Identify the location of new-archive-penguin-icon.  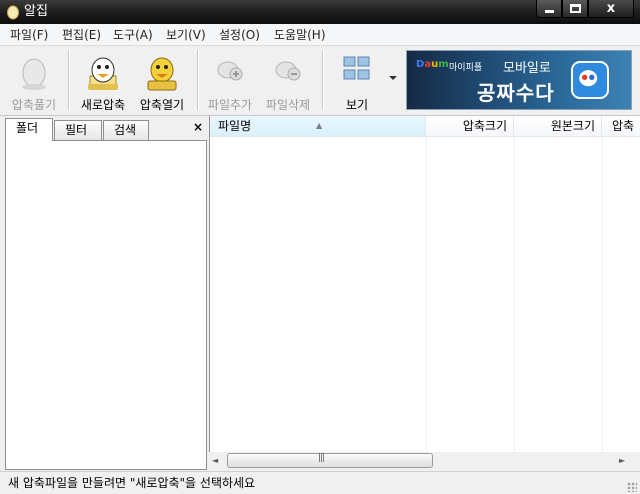
(103, 73).